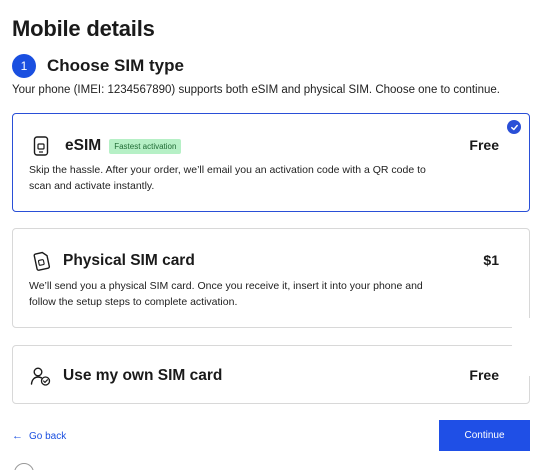 The image size is (546, 470). Describe the element at coordinates (17, 436) in the screenshot. I see `arrow-left-icon: ←` at that location.